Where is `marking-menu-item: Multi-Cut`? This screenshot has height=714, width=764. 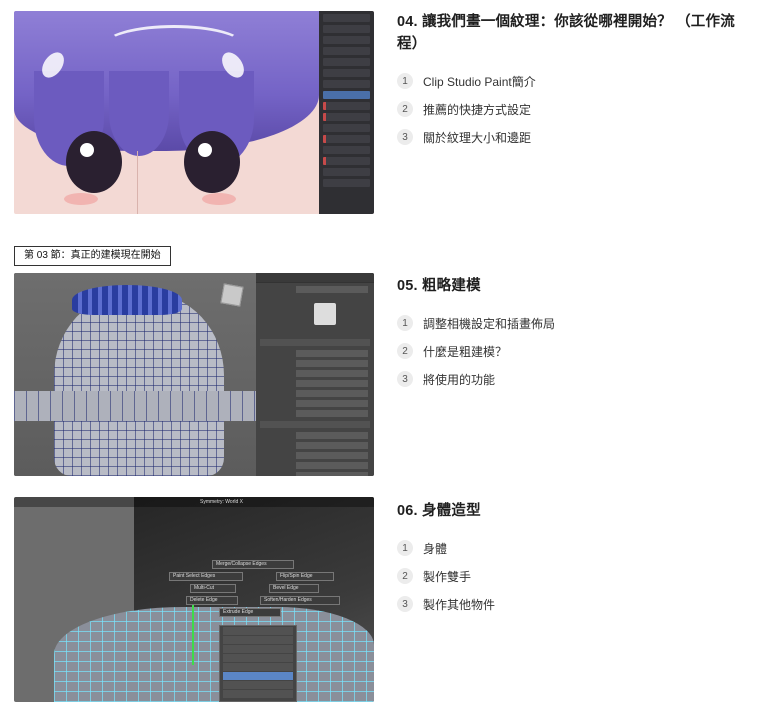 marking-menu-item: Multi-Cut is located at coordinates (213, 588).